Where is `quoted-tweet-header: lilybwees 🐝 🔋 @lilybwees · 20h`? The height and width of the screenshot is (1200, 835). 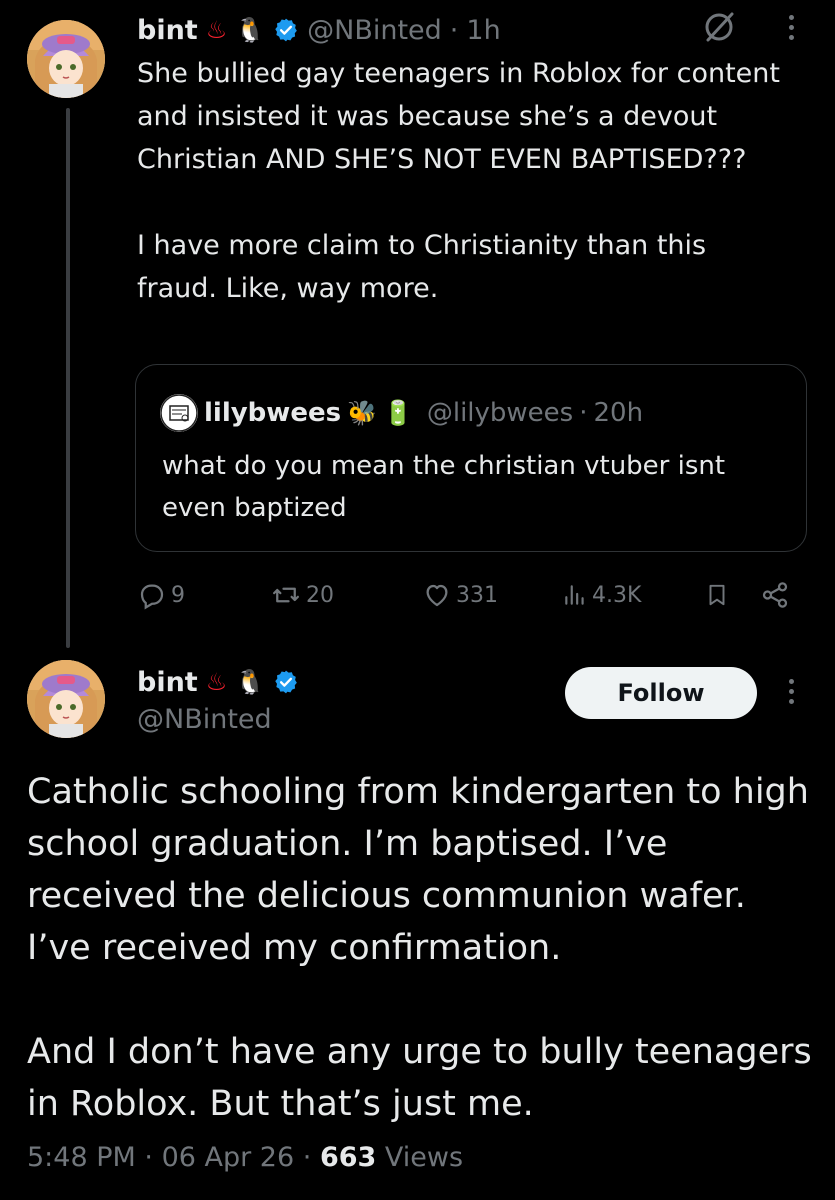 quoted-tweet-header: lilybwees 🐝 🔋 @lilybwees · 20h is located at coordinates (401, 413).